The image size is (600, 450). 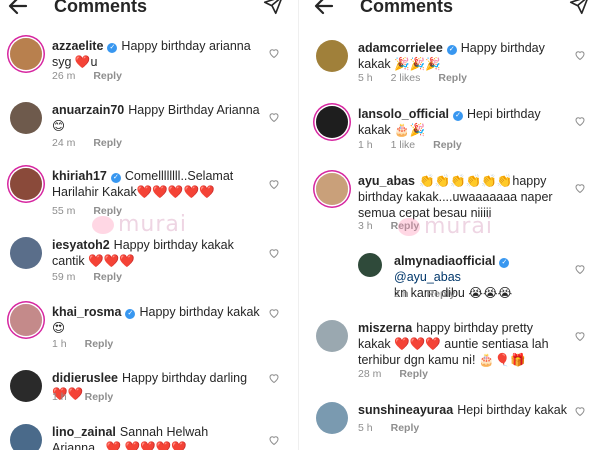 I want to click on comment-username: lansolo_official, so click(x=403, y=114).